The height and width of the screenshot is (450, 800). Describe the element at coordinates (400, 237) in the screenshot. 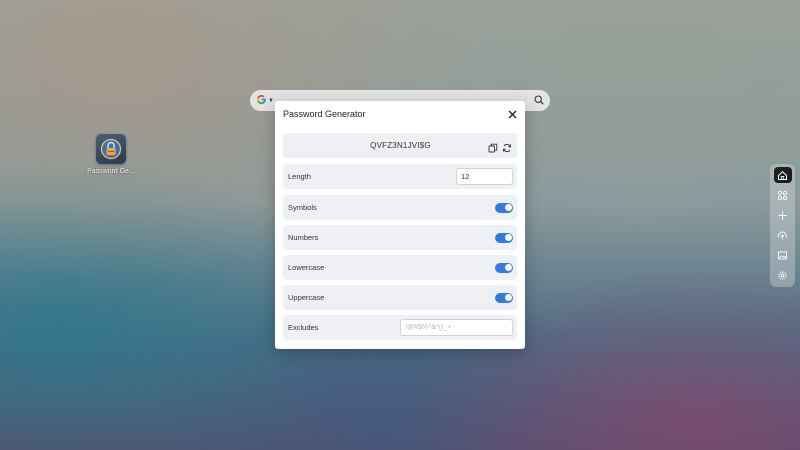

I see `option-row-numbers: Numbers` at that location.